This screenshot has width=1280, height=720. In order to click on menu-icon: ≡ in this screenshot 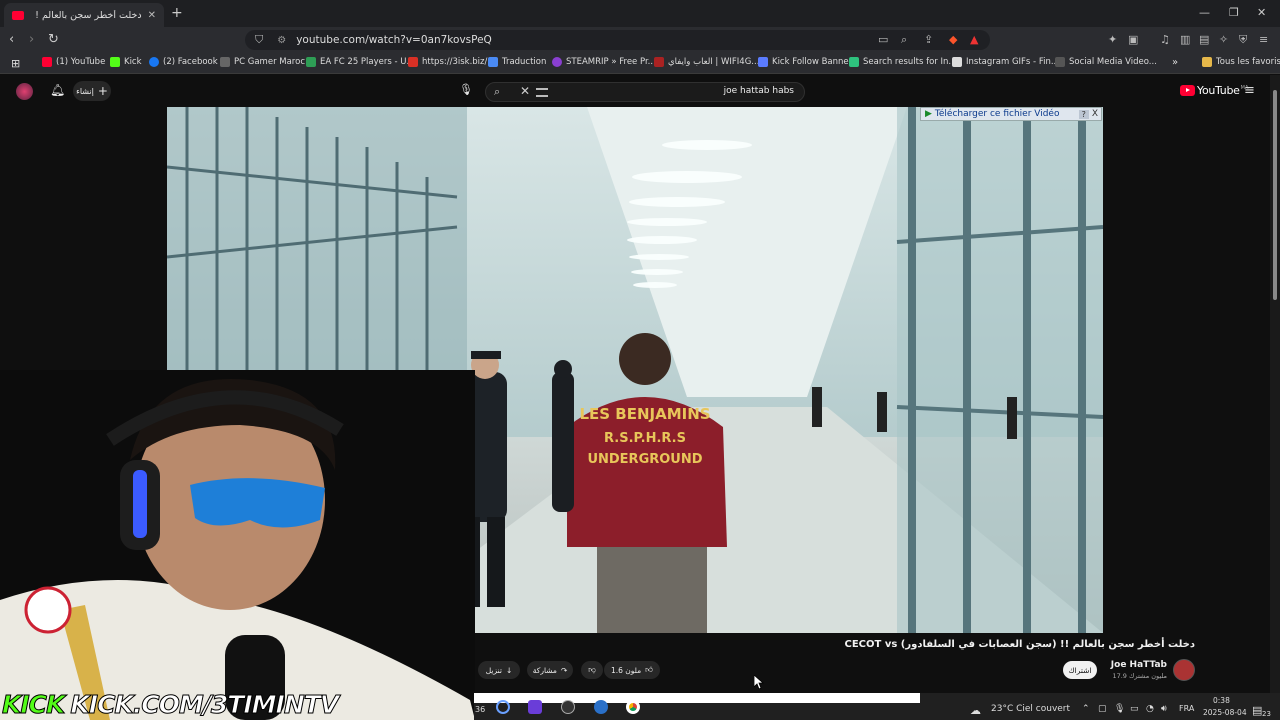, I will do `click(1263, 39)`.